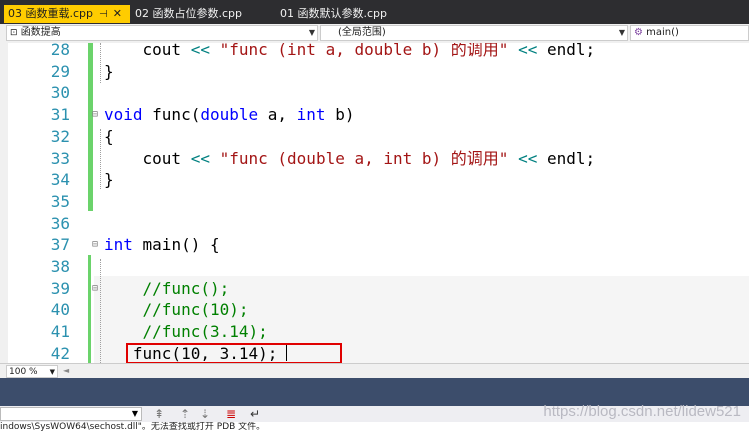 Image resolution: width=749 pixels, height=432 pixels. Describe the element at coordinates (374, 371) in the screenshot. I see `editor-status-bar: 100 % ▼ ◄` at that location.